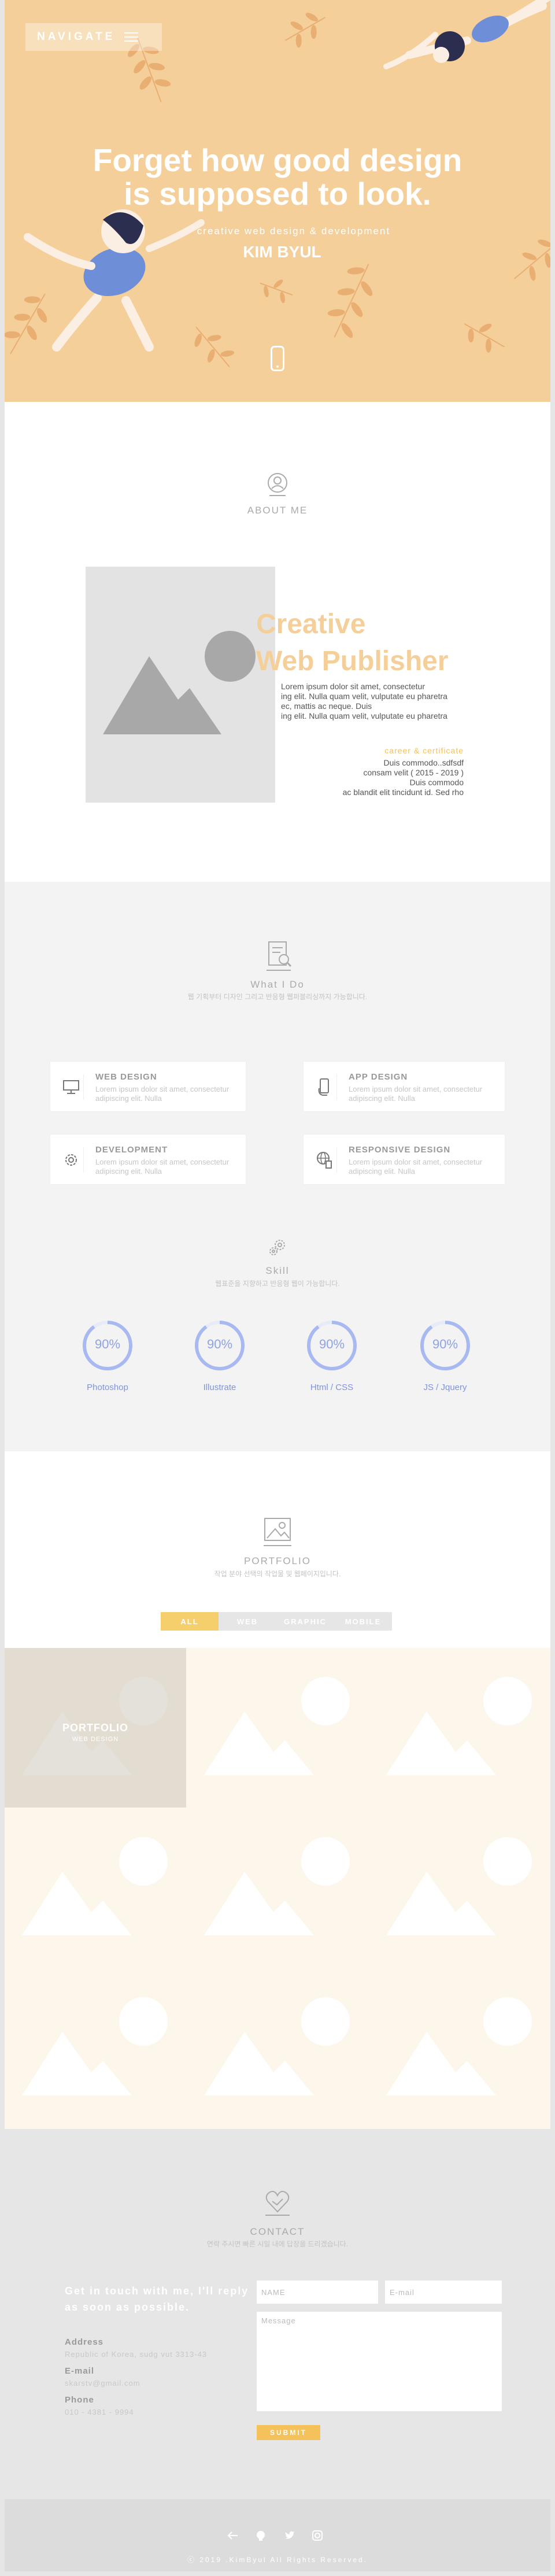  I want to click on github-icon, so click(260, 2535).